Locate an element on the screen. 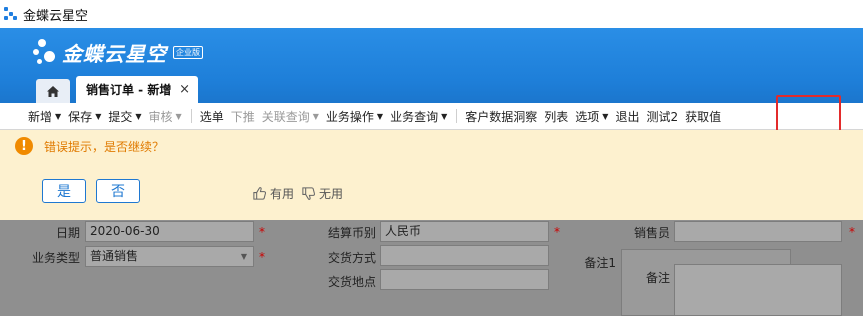 Image resolution: width=863 pixels, height=316 pixels. note-textarea is located at coordinates (758, 290).